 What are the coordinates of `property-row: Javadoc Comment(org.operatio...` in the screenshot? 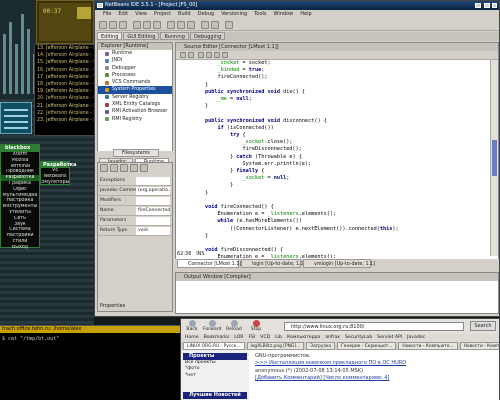 It's located at (135, 191).